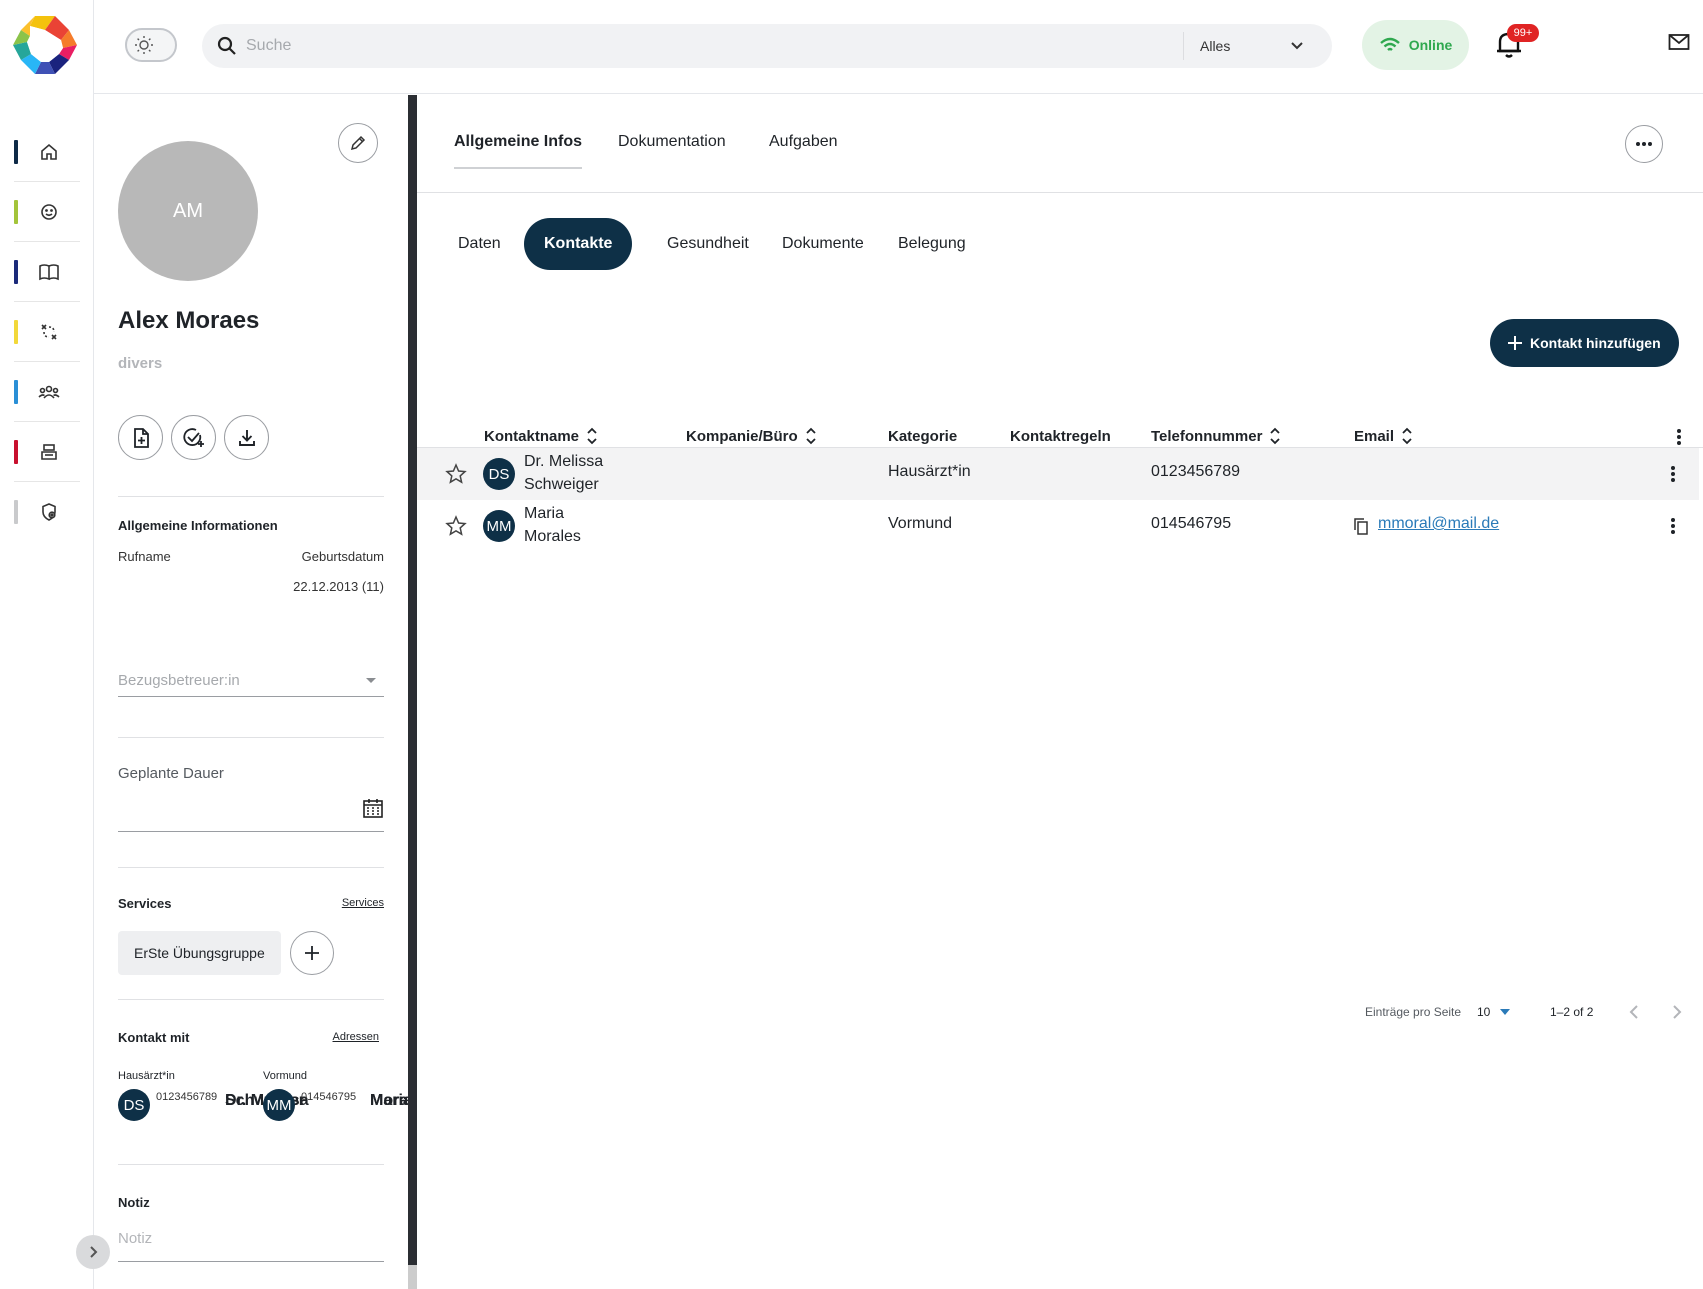 The image size is (1703, 1289). I want to click on contact-role: Hausärzt*in, so click(146, 1076).